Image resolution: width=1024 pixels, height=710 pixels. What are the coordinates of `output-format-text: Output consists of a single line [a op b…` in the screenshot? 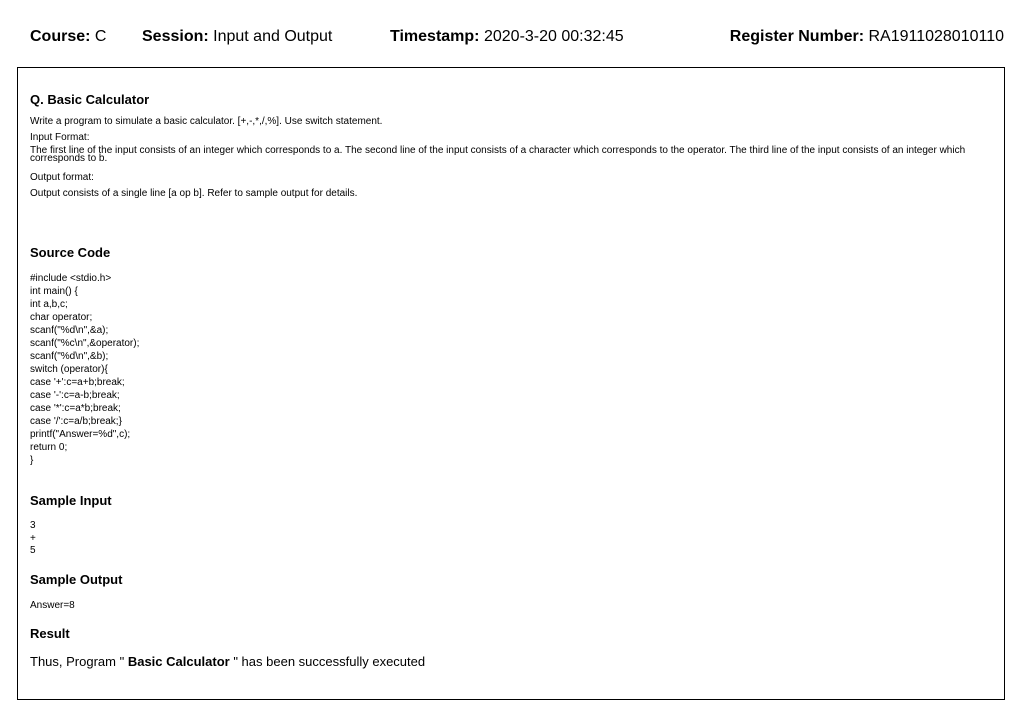 It's located at (194, 193).